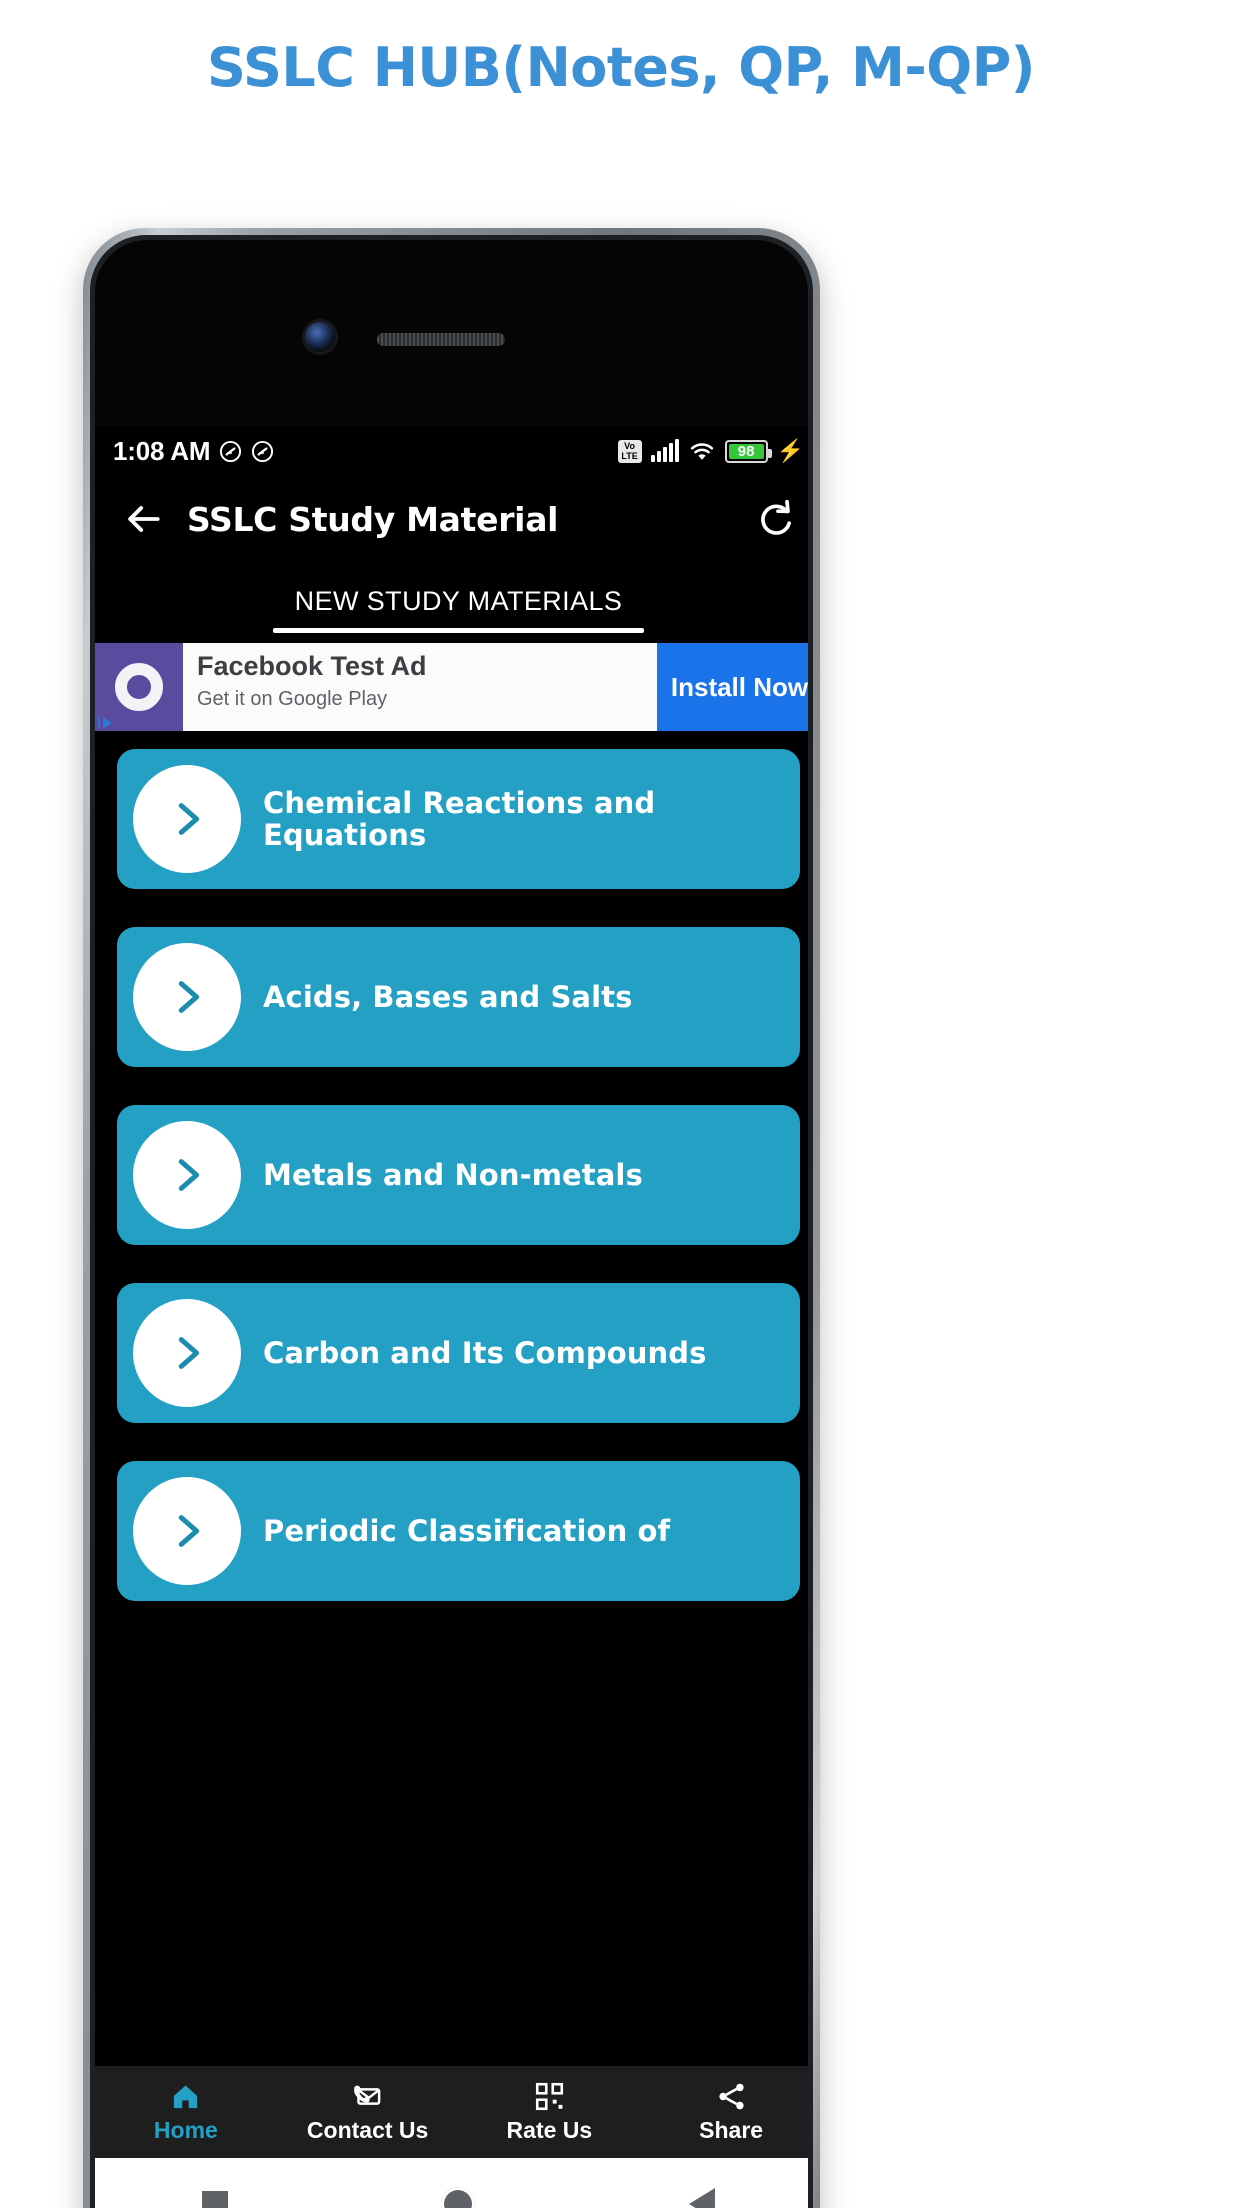 The image size is (1242, 2208). Describe the element at coordinates (732, 687) in the screenshot. I see `install-now-button: Install Now` at that location.